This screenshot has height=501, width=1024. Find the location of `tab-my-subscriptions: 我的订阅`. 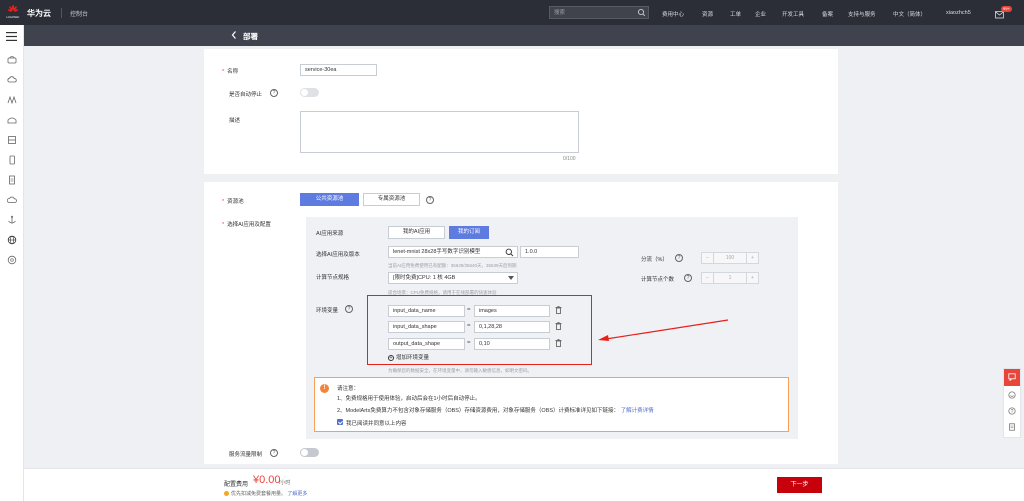

tab-my-subscriptions: 我的订阅 is located at coordinates (469, 232).